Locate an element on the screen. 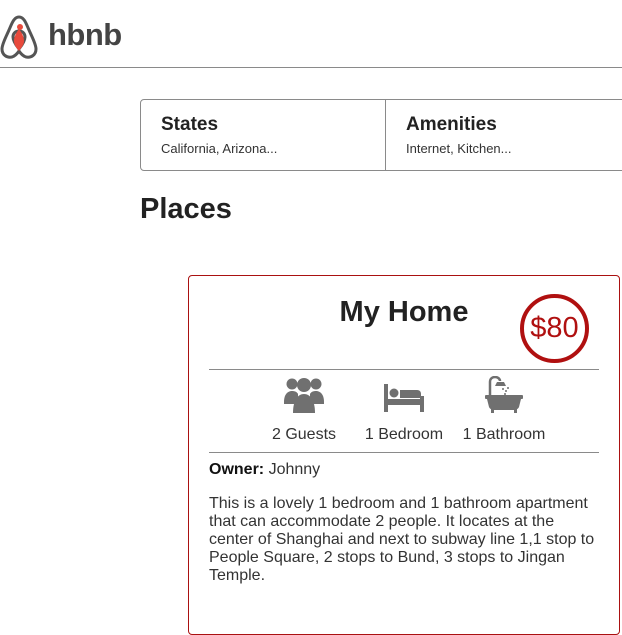  site-header: hbnb is located at coordinates (311, 34).